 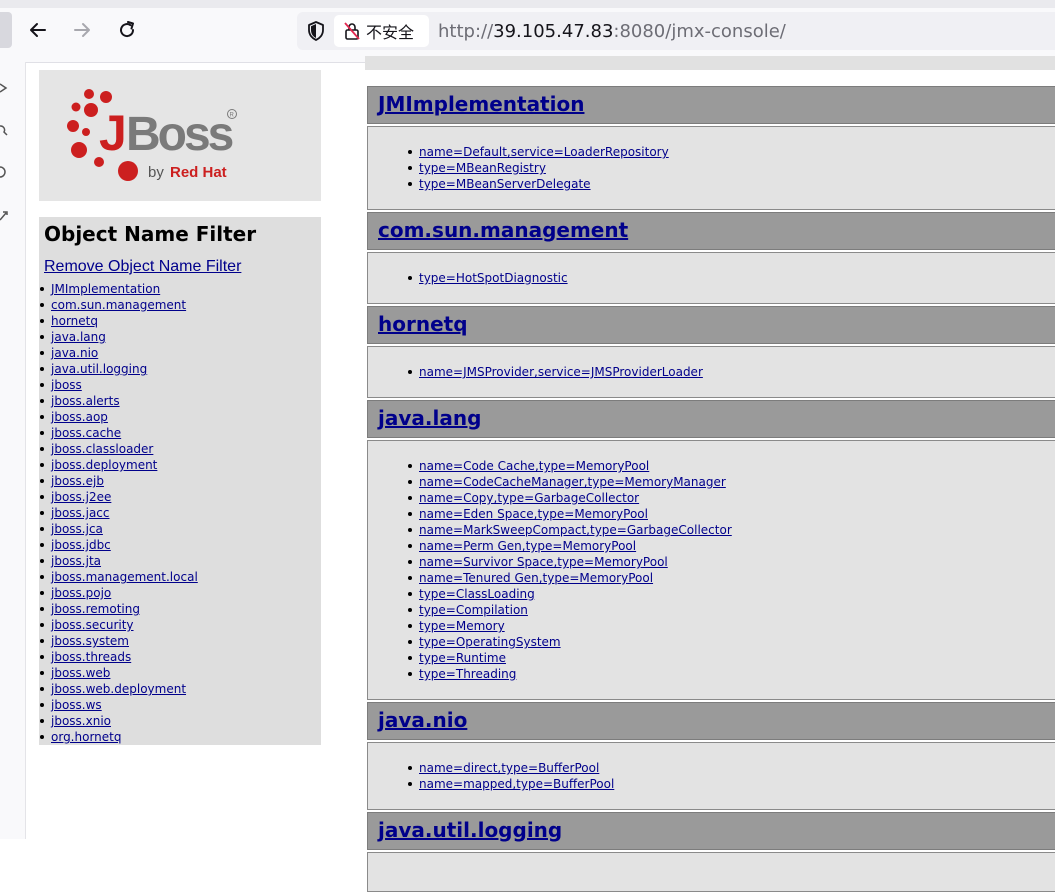 I want to click on domain-section-header: com.sun.management, so click(x=711, y=231).